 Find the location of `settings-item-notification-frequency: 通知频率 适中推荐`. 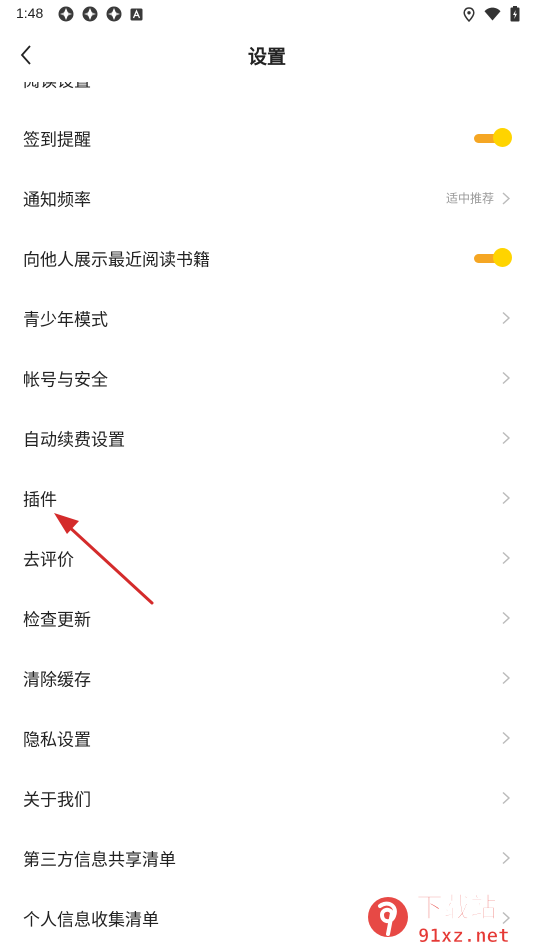

settings-item-notification-frequency: 通知频率 适中推荐 is located at coordinates (267, 198).